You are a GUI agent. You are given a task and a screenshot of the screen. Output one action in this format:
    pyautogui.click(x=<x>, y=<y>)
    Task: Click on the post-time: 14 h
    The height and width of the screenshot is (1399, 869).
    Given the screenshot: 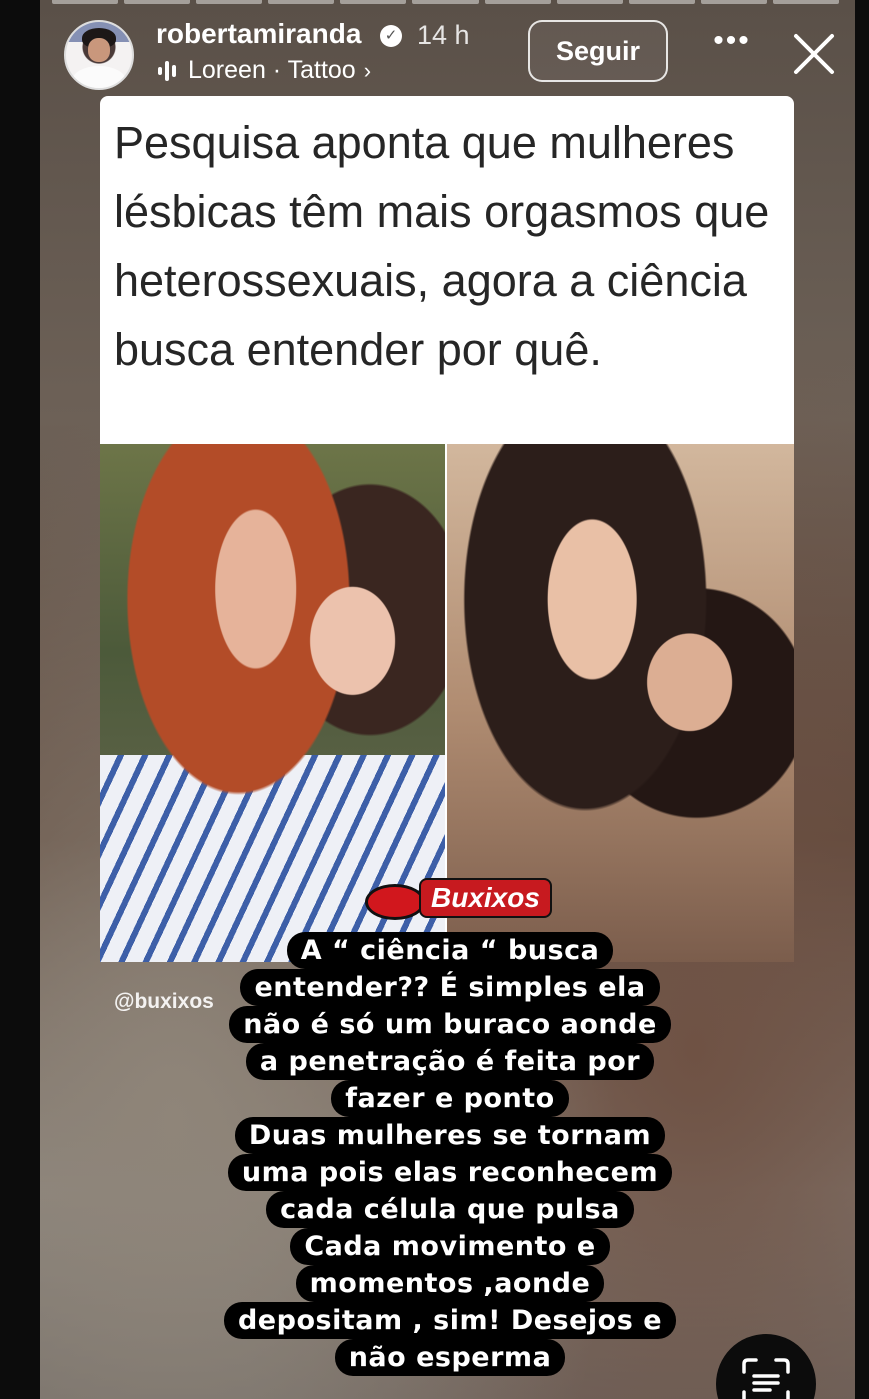 What is the action you would take?
    pyautogui.click(x=443, y=35)
    